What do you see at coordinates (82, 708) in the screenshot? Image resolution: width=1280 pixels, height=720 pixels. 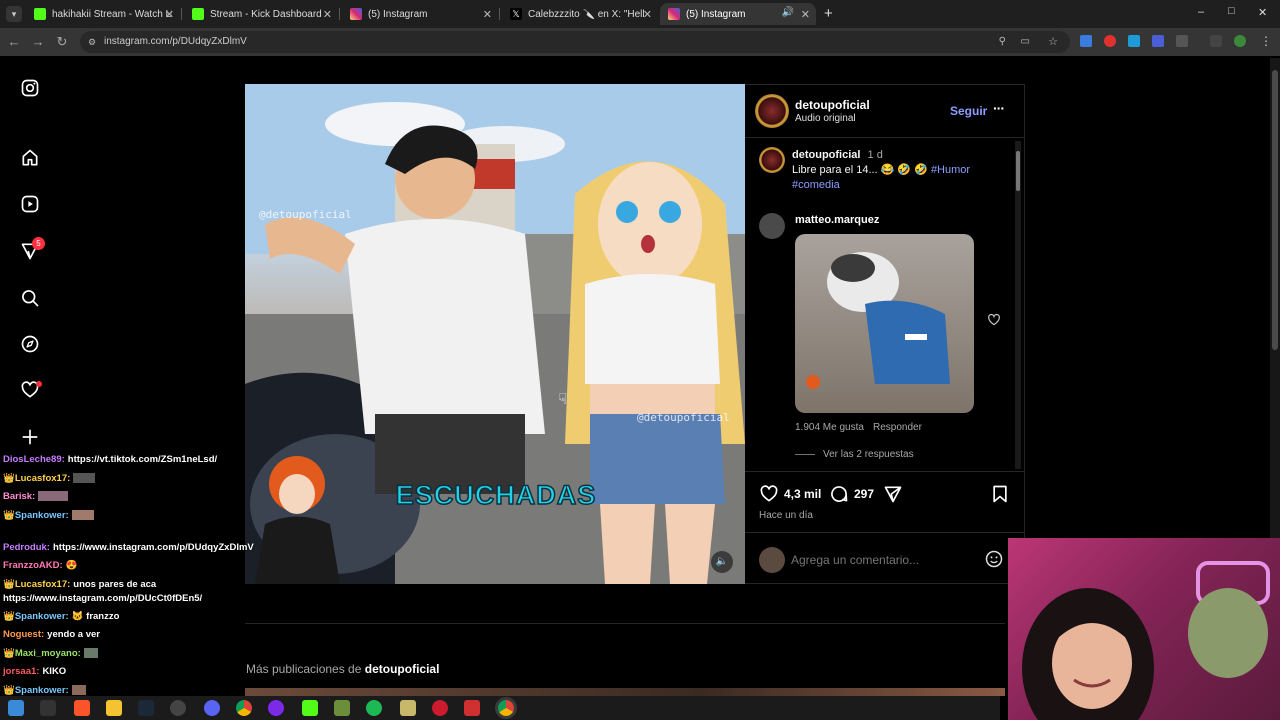 I see `brave-browser-icon` at bounding box center [82, 708].